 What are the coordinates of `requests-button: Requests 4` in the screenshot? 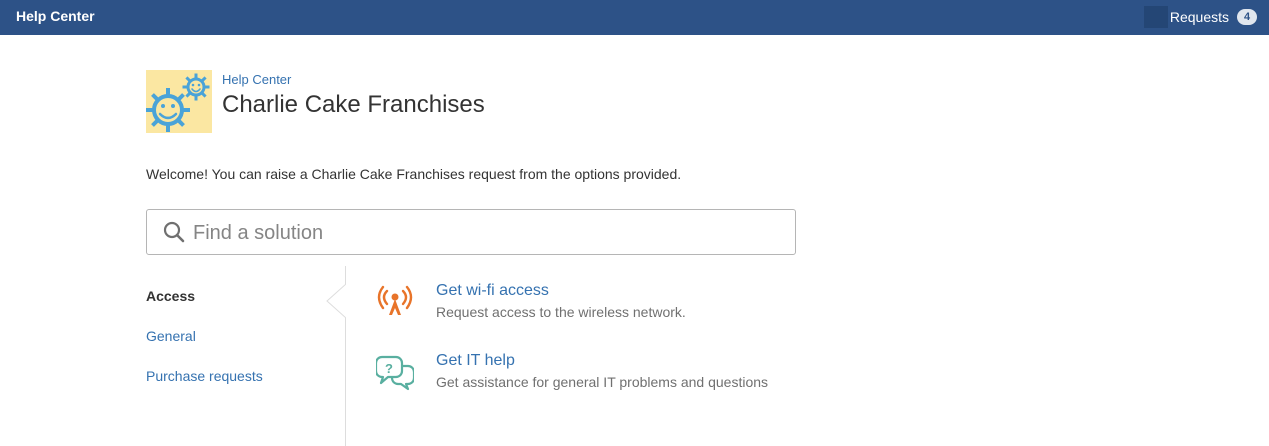 It's located at (1200, 17).